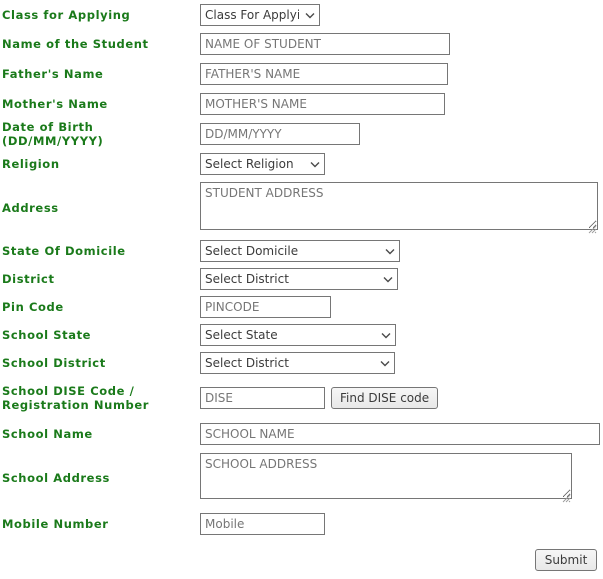  Describe the element at coordinates (66, 14) in the screenshot. I see `label-class-for-applying: Class for Applying` at that location.